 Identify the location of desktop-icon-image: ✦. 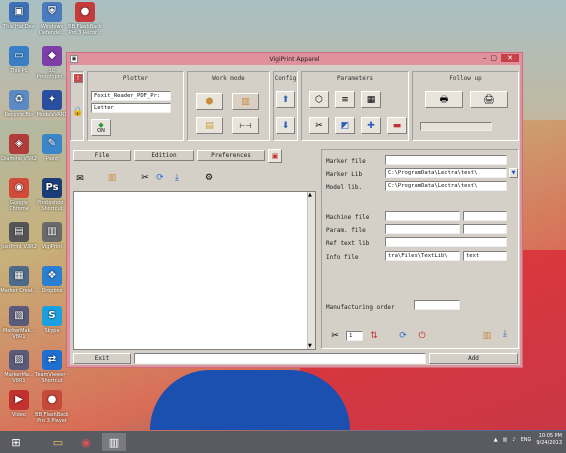
(52, 100).